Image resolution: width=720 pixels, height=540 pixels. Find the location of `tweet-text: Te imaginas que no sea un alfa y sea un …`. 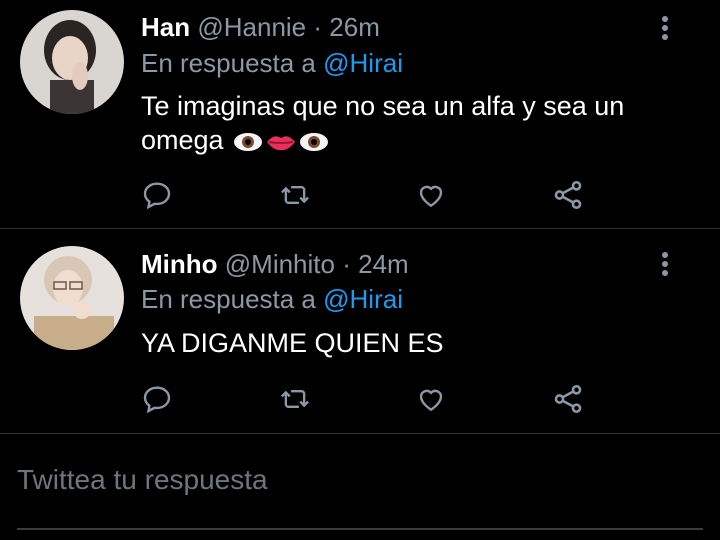

tweet-text: Te imaginas que no sea un alfa y sea un … is located at coordinates (411, 125).